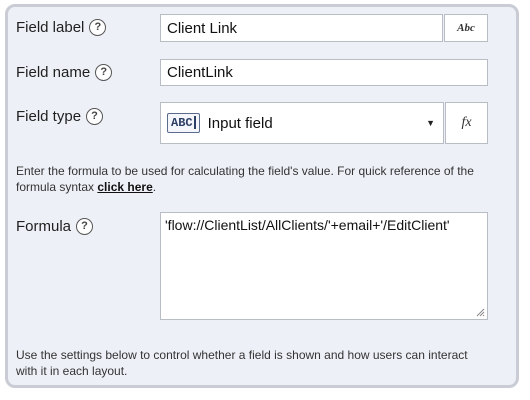  I want to click on input-field-type-icon: ABC, so click(183, 123).